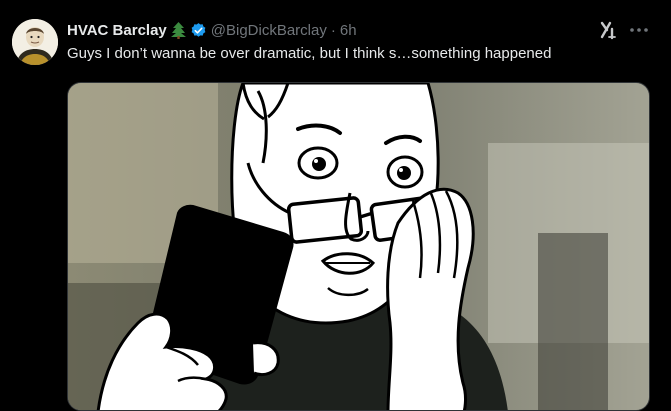  I want to click on verified-badge-icon, so click(198, 30).